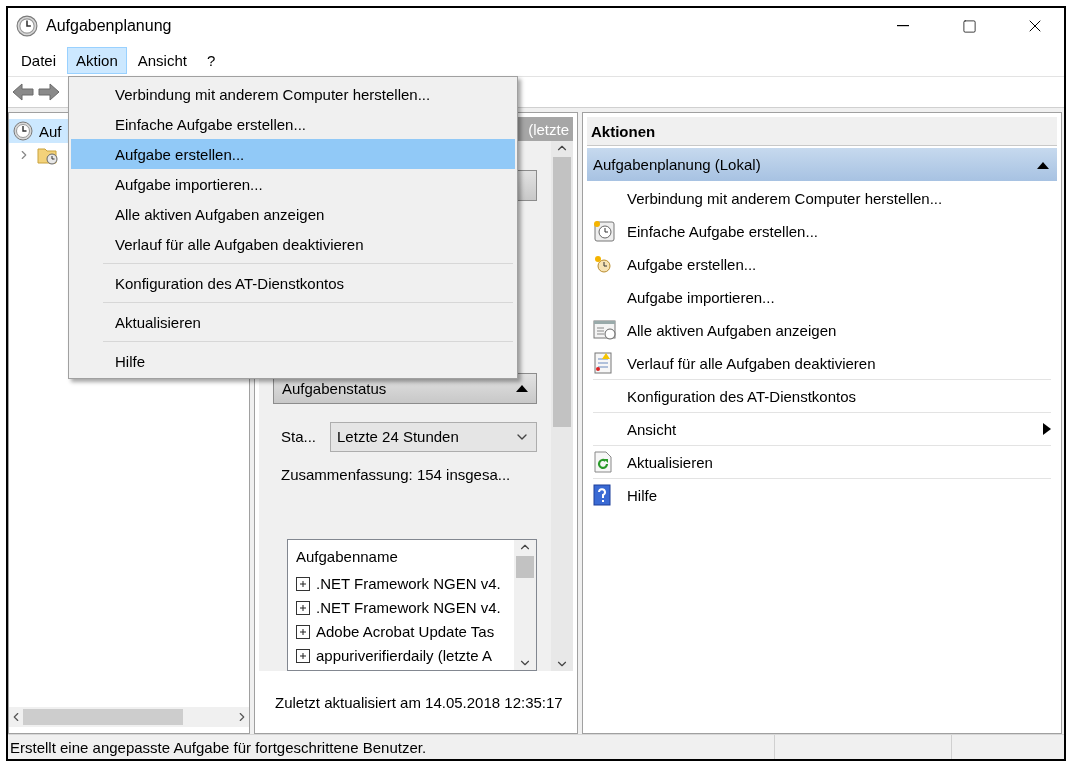 Image resolution: width=1072 pixels, height=767 pixels. I want to click on help-icon, so click(602, 495).